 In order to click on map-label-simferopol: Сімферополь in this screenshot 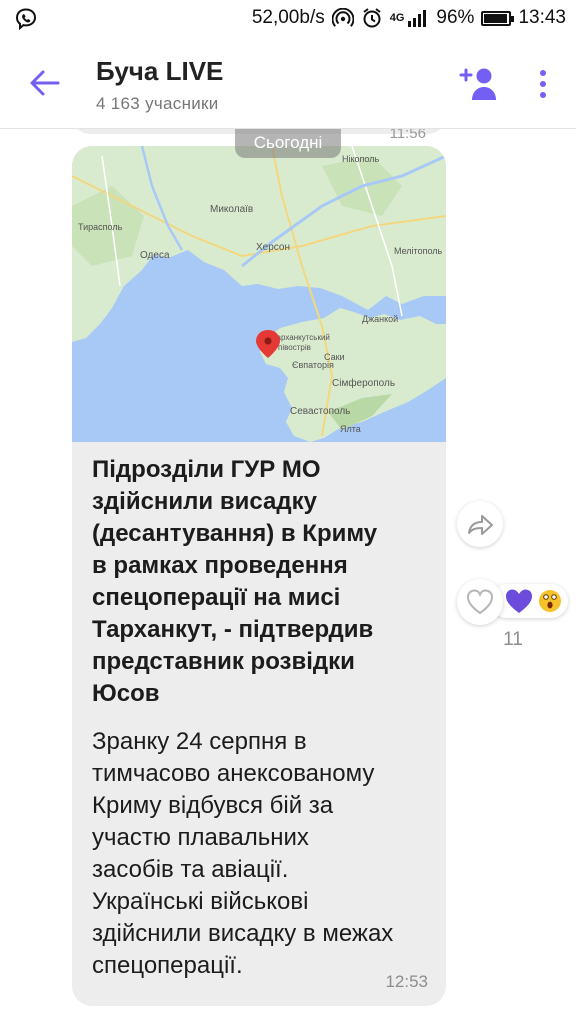, I will do `click(363, 383)`.